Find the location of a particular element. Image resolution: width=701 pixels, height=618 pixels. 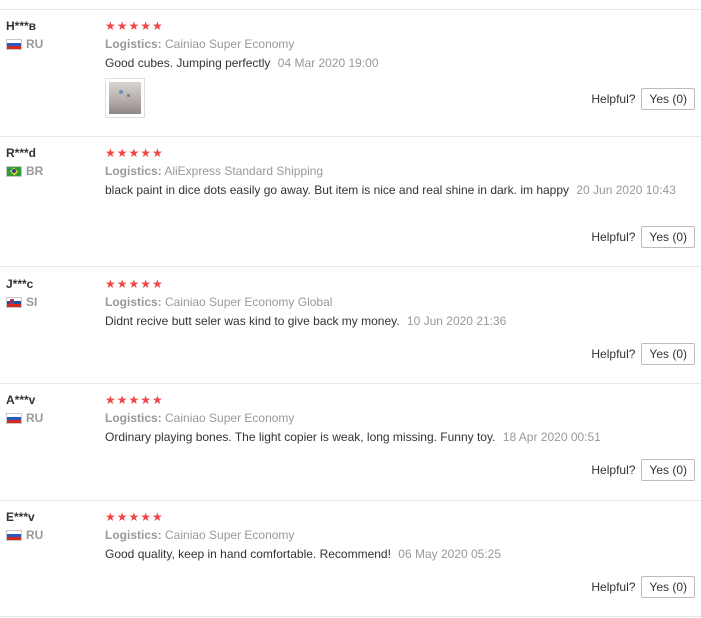

logistics-info: Logistics: AliExpress Standard Shipping is located at coordinates (214, 171).